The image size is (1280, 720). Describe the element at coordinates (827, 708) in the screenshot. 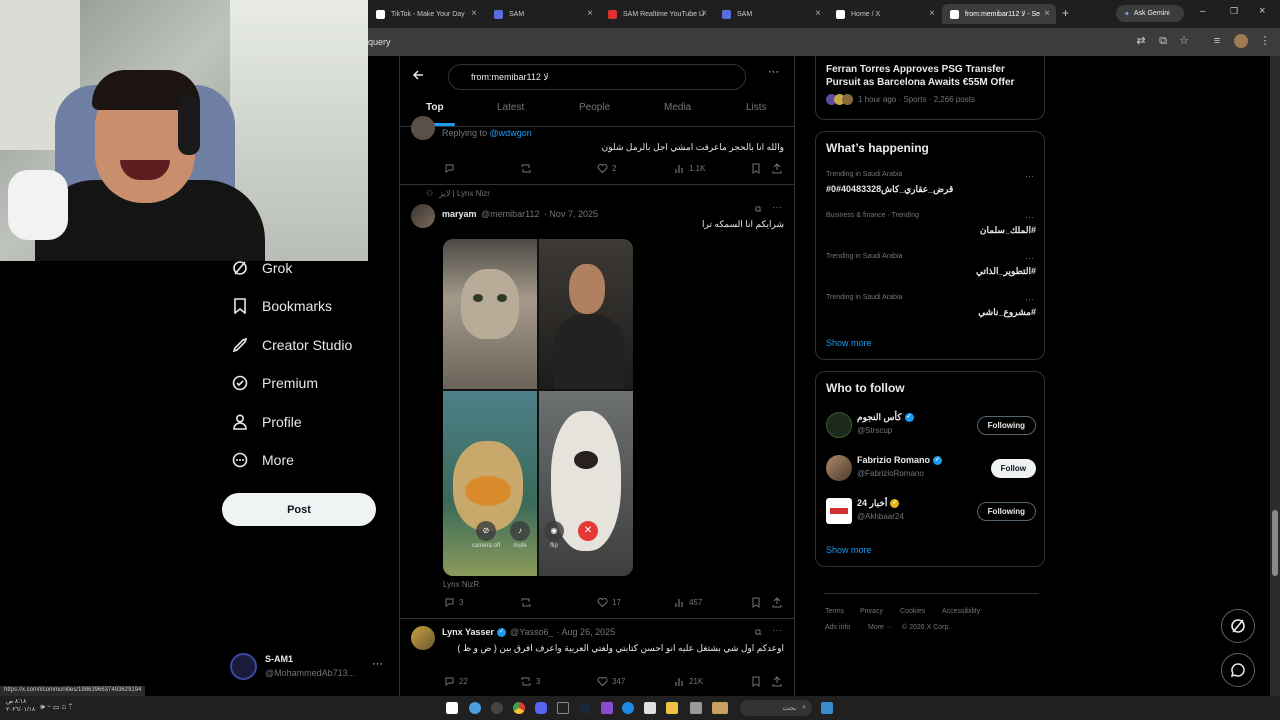

I see `widgets-icon` at that location.